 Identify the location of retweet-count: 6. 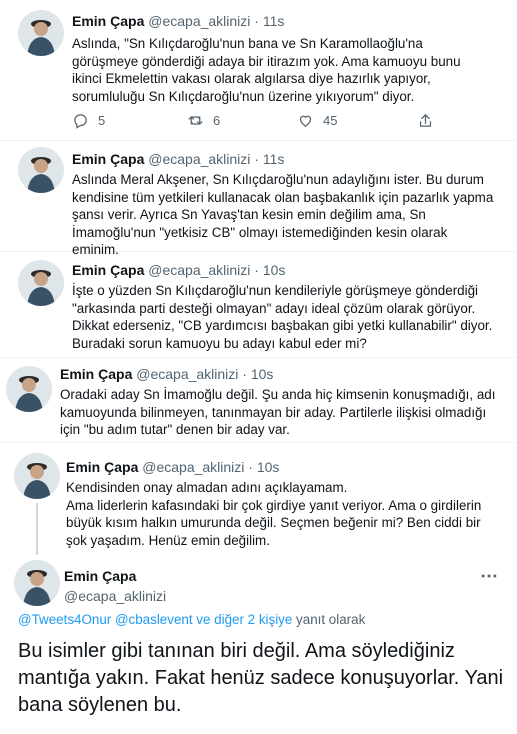
(217, 120).